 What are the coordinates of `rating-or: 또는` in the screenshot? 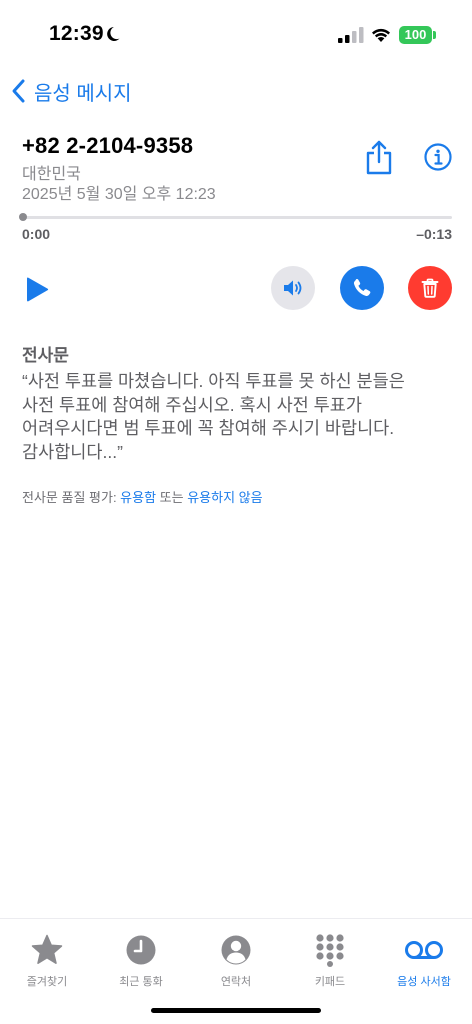 It's located at (172, 497).